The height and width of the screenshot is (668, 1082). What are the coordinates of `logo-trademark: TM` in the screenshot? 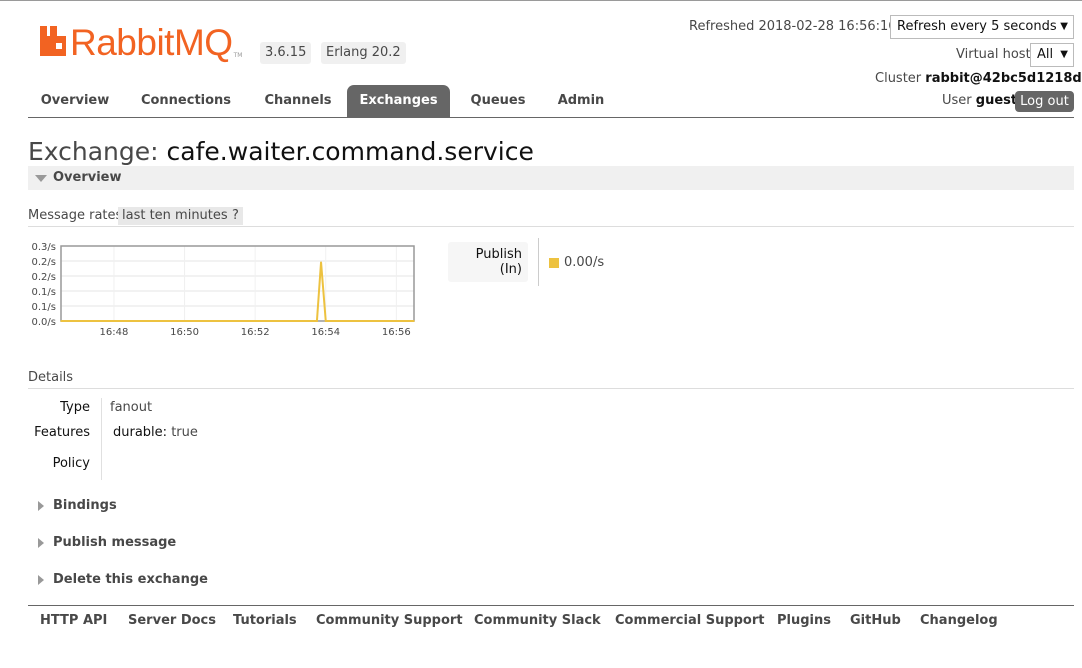 It's located at (238, 55).